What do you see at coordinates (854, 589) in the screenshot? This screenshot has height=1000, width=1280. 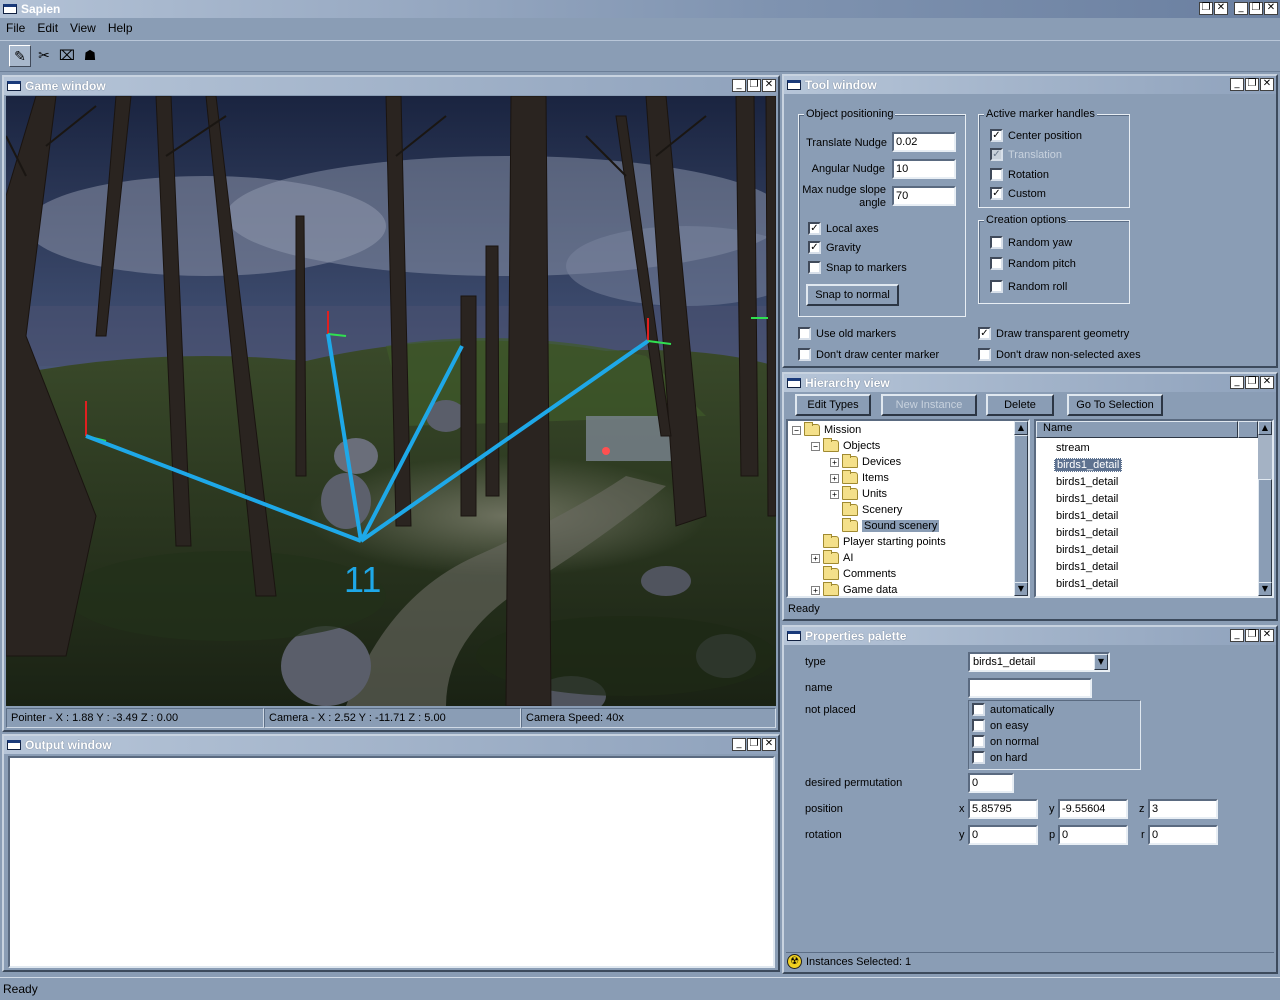 I see `tree-node-game-data: + Game data` at bounding box center [854, 589].